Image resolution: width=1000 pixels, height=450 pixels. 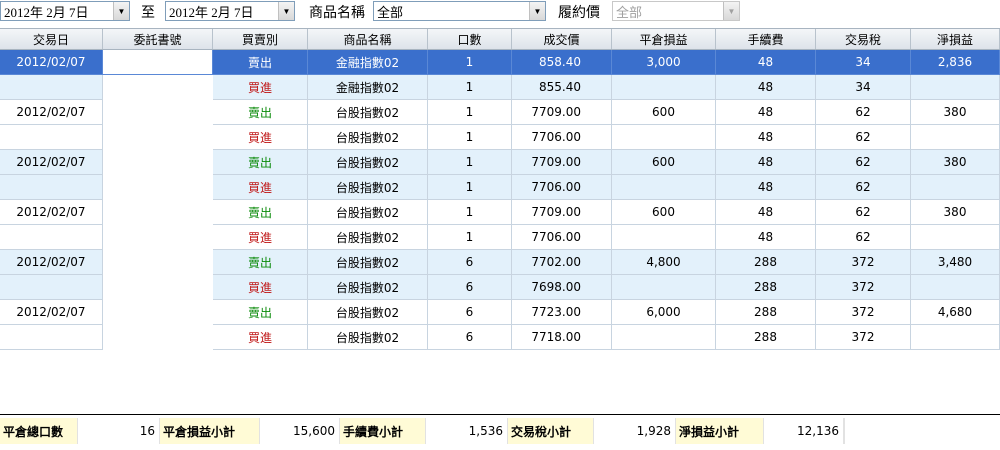 I want to click on product-value: 全部, so click(x=390, y=12).